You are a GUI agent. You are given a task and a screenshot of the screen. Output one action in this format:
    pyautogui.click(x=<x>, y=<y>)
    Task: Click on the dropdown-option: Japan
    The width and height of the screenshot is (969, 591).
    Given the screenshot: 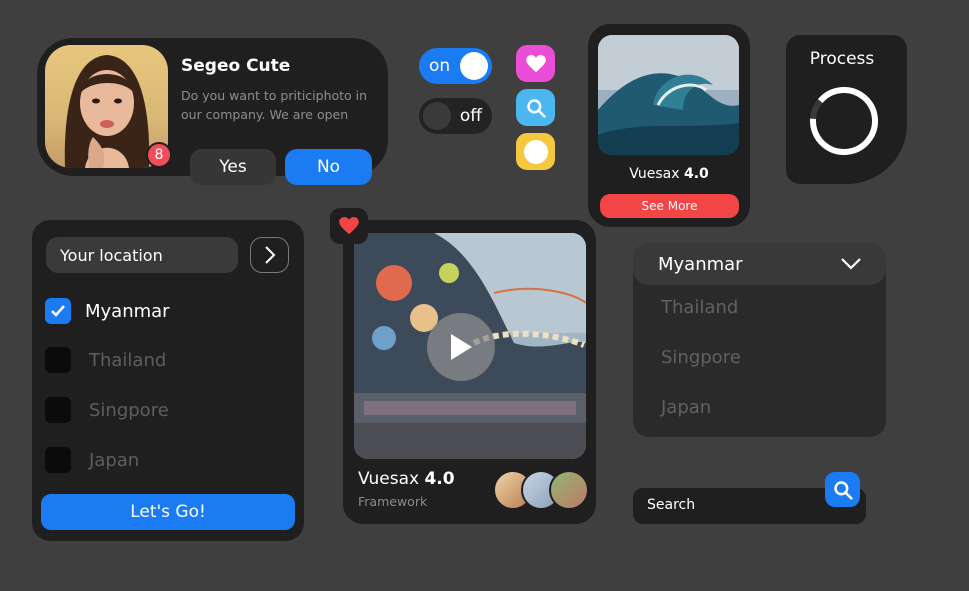 What is the action you would take?
    pyautogui.click(x=686, y=407)
    